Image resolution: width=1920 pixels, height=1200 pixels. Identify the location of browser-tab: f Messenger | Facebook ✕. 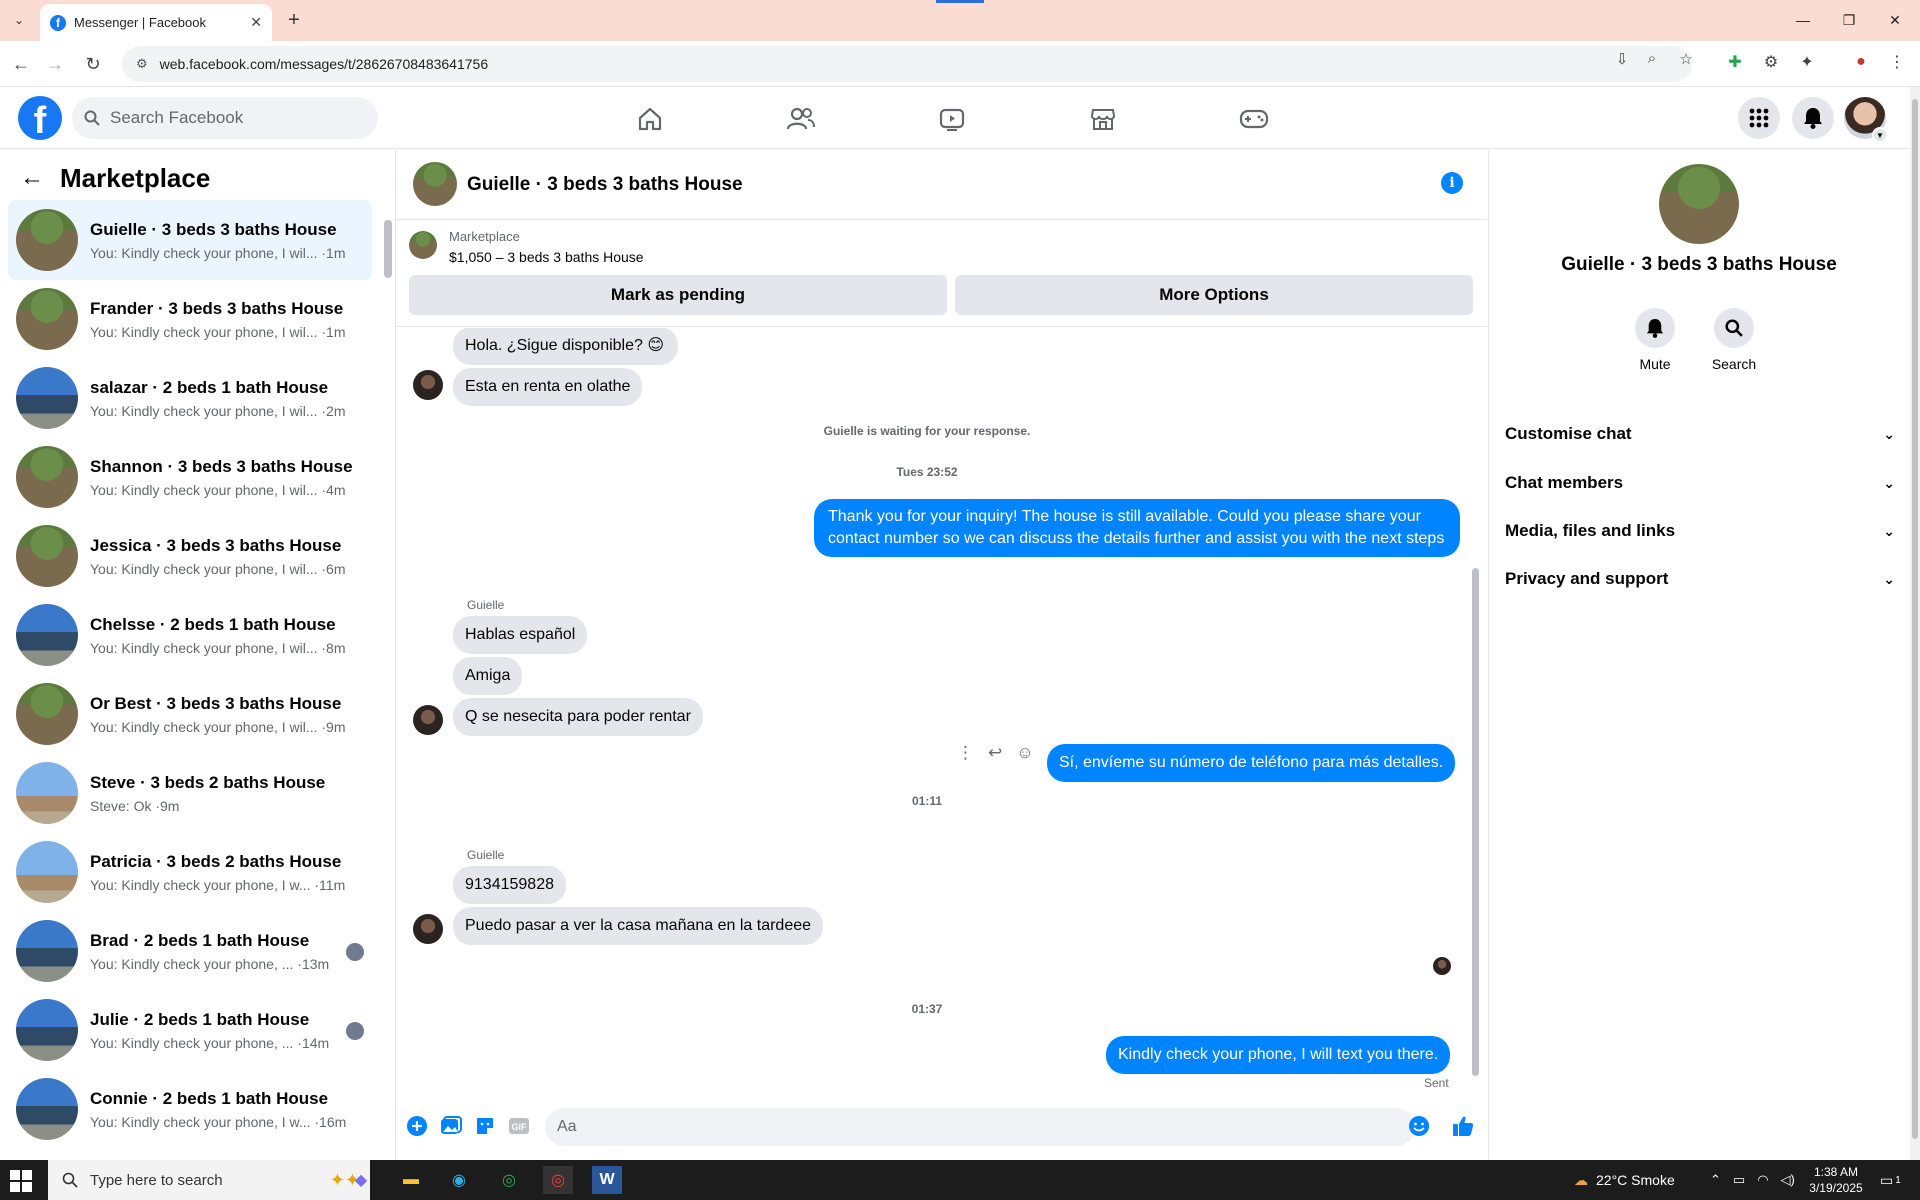
(156, 22).